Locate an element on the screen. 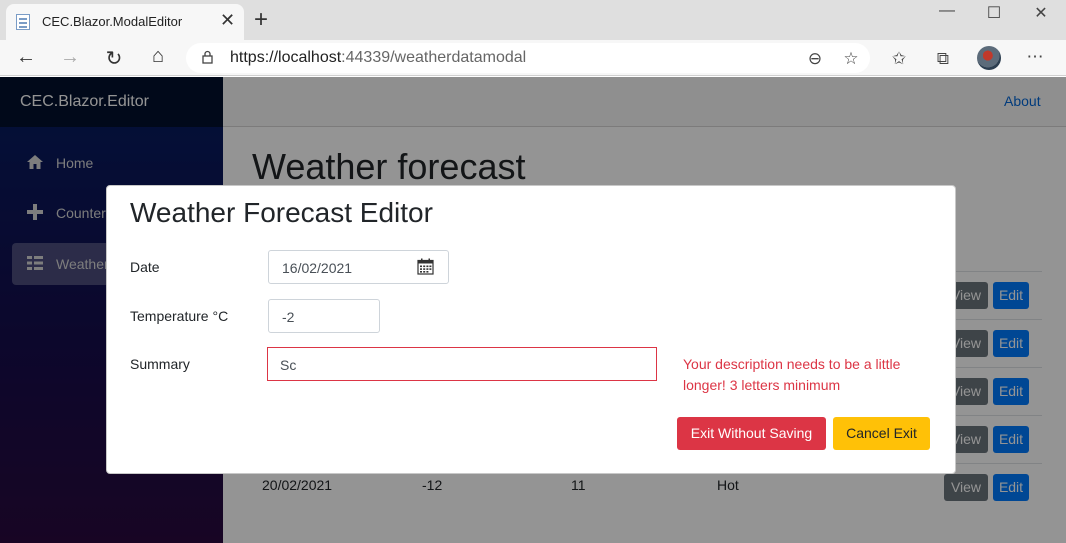 The image size is (1066, 543). url-host: https://localhost is located at coordinates (286, 57).